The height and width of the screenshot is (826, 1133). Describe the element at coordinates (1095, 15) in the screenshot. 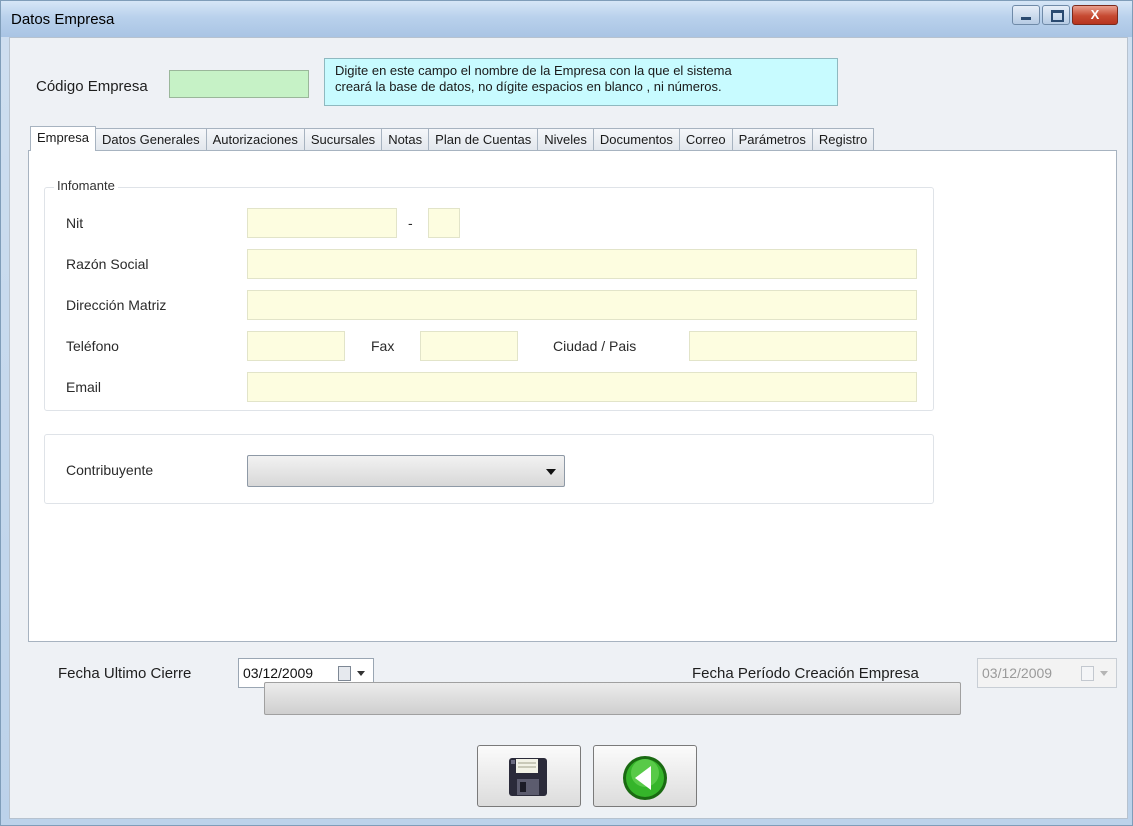

I see `close-button` at that location.